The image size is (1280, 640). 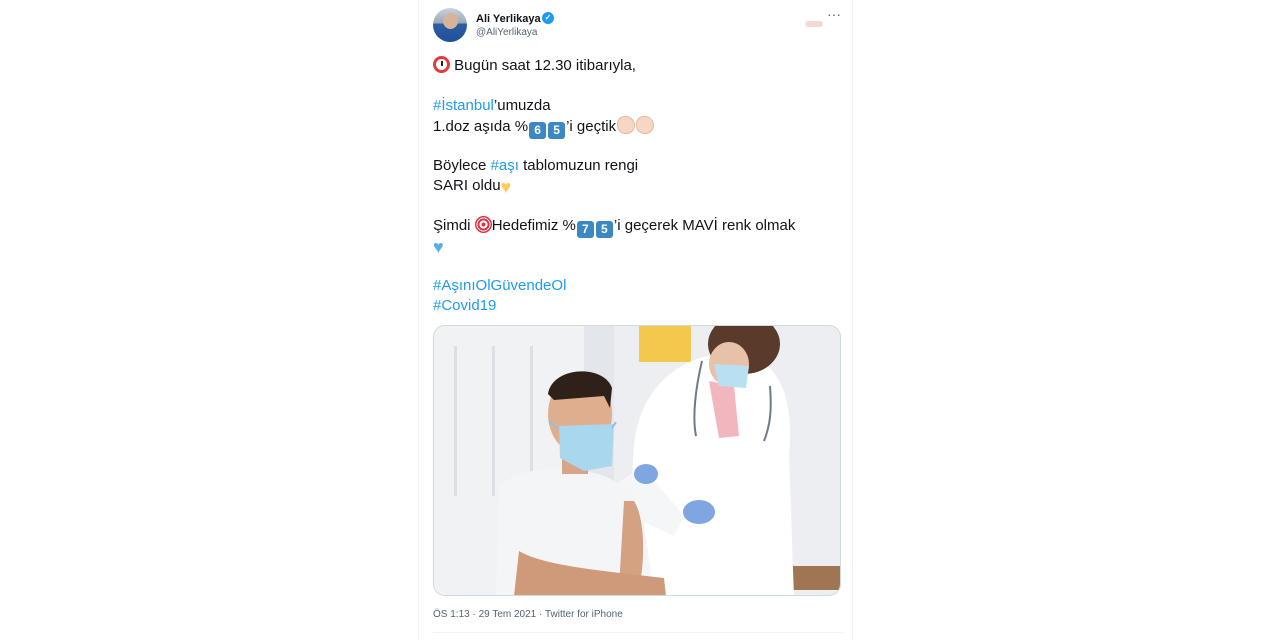 I want to click on divider, so click(x=638, y=632).